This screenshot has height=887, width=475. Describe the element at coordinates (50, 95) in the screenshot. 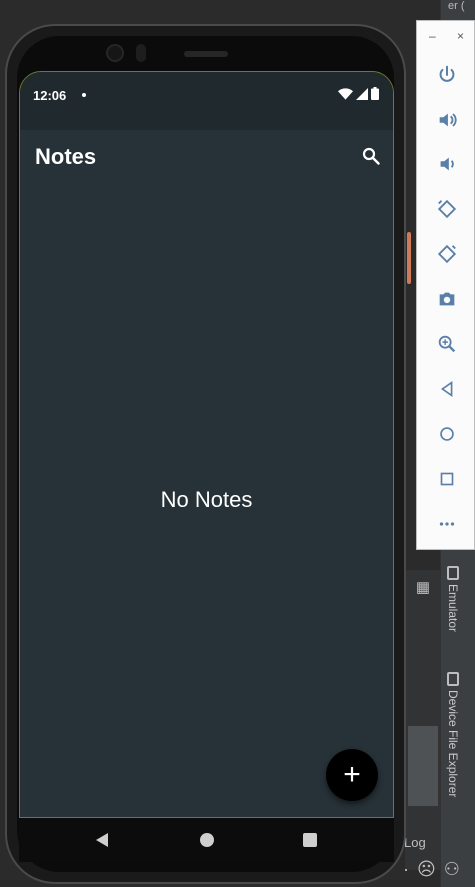

I see `status-time: 12:06` at that location.